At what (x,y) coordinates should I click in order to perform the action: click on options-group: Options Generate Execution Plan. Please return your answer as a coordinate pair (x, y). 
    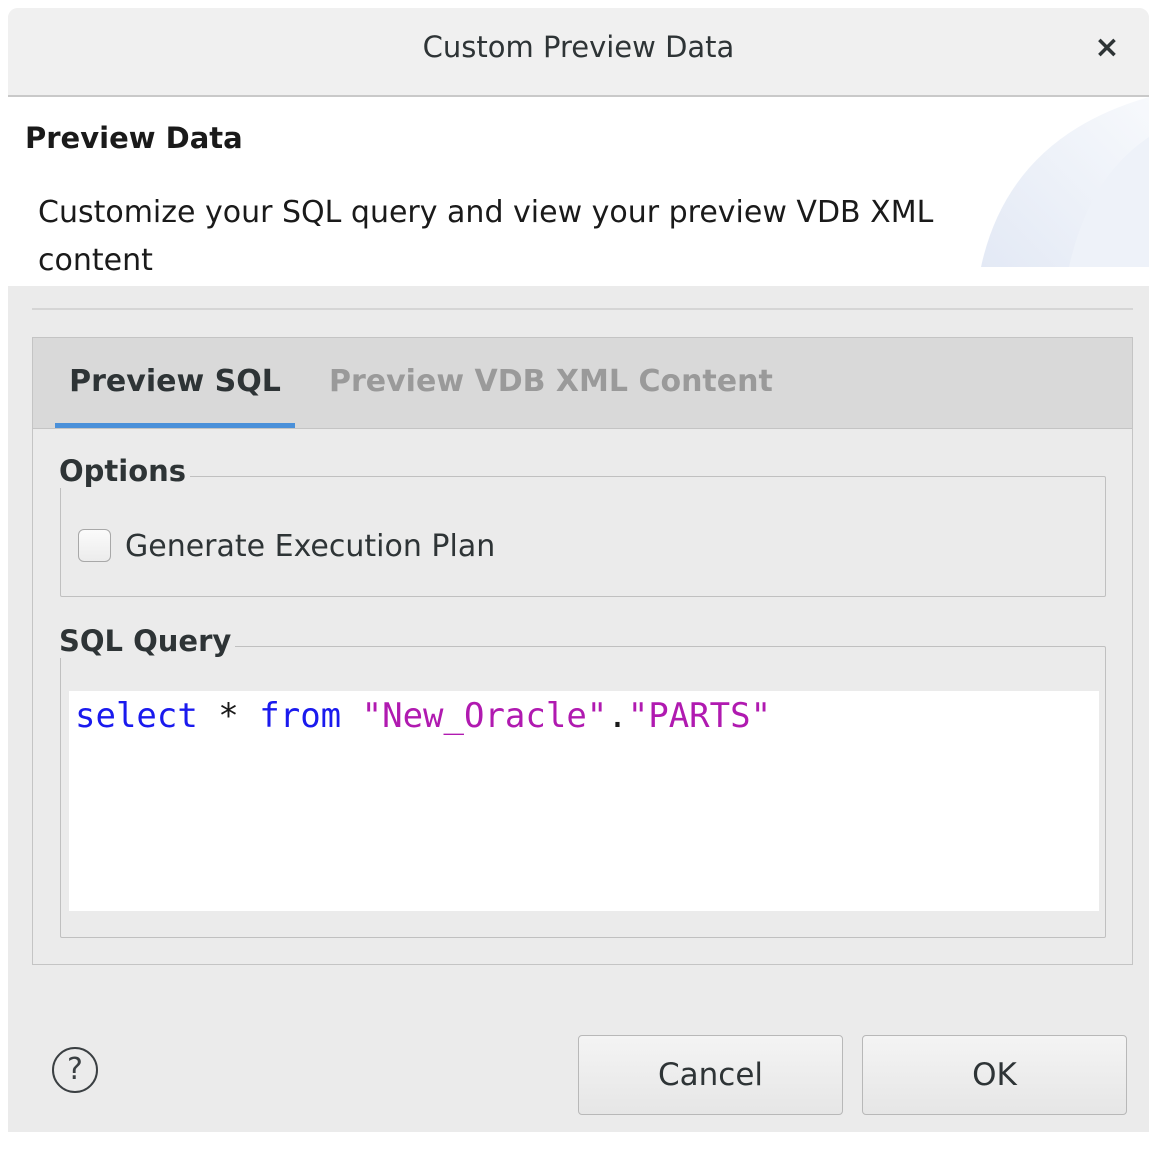
    Looking at the image, I should click on (582, 525).